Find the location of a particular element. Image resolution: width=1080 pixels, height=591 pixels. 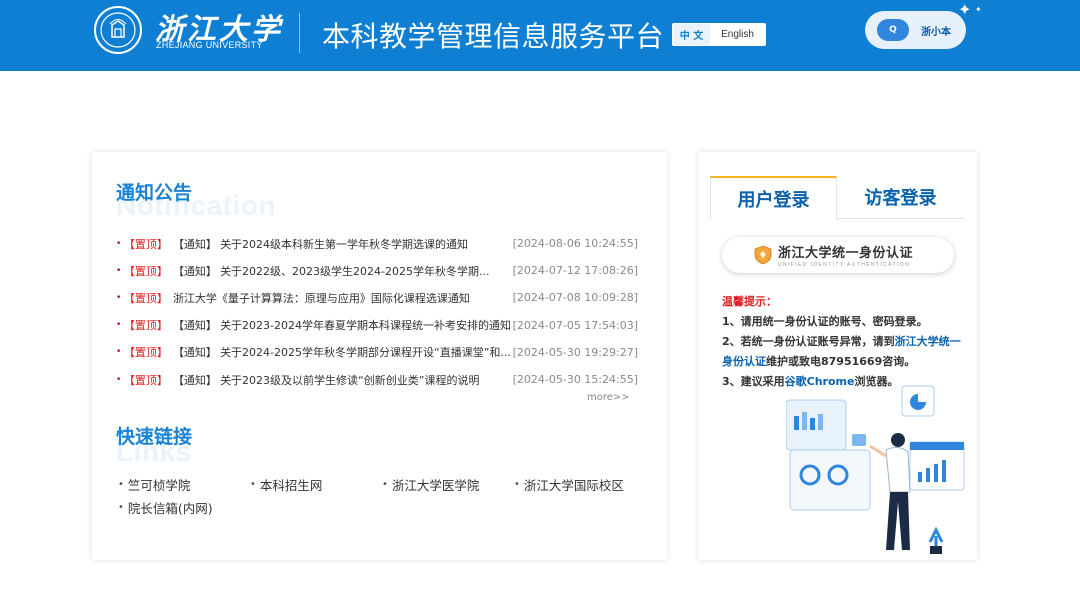

assistant-button: Q 浙小本 is located at coordinates (915, 30).